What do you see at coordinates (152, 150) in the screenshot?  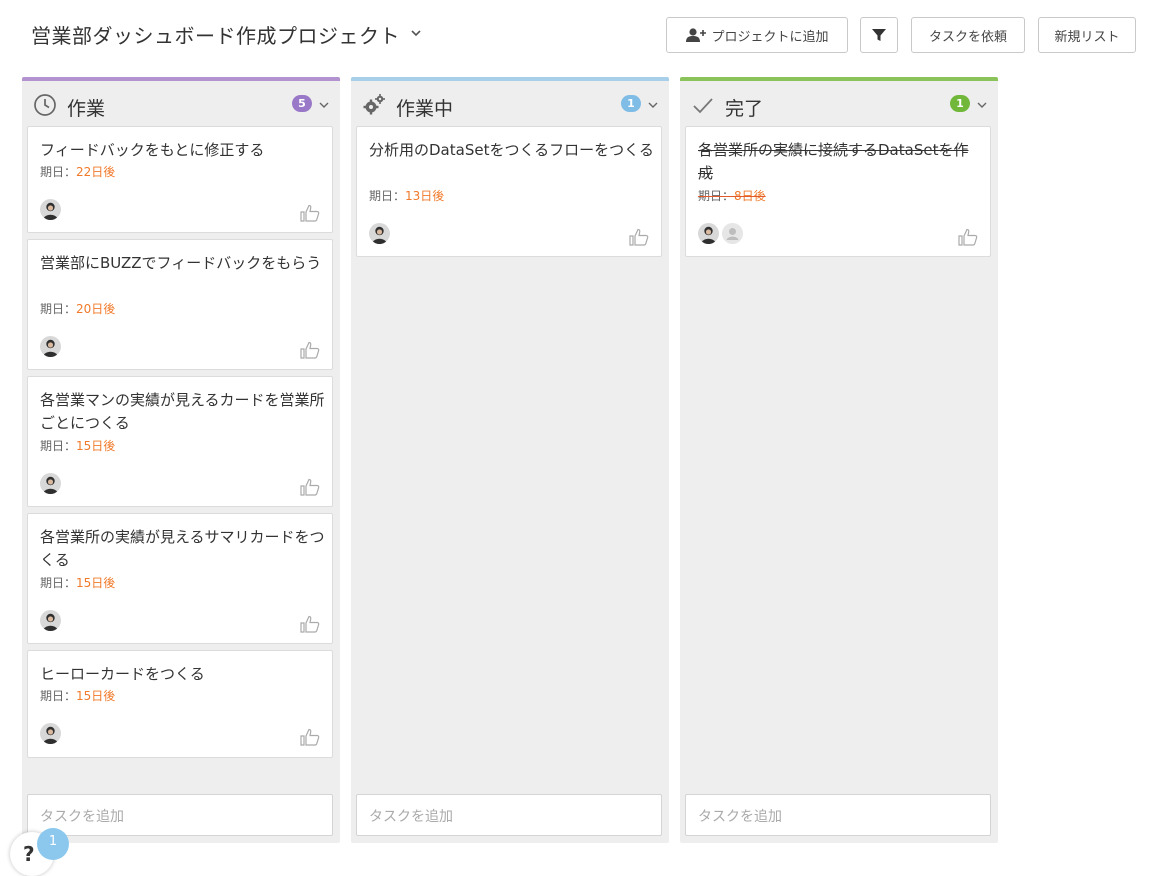 I see `task-title: フィードバックをもとに修正する` at bounding box center [152, 150].